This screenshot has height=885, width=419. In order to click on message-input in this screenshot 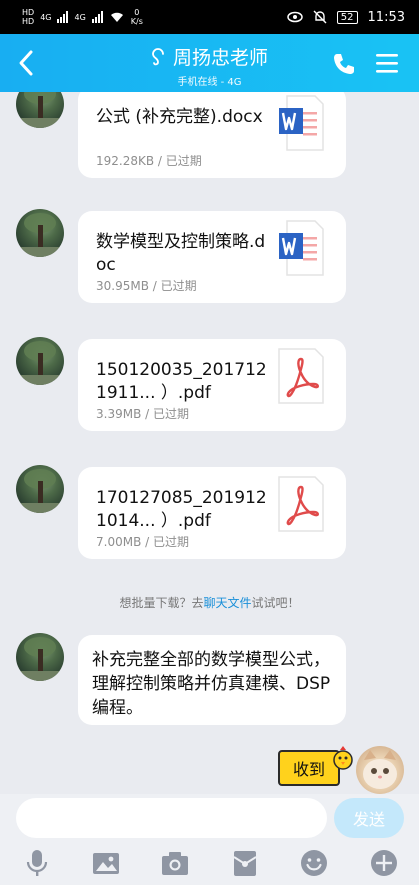, I will do `click(171, 818)`.